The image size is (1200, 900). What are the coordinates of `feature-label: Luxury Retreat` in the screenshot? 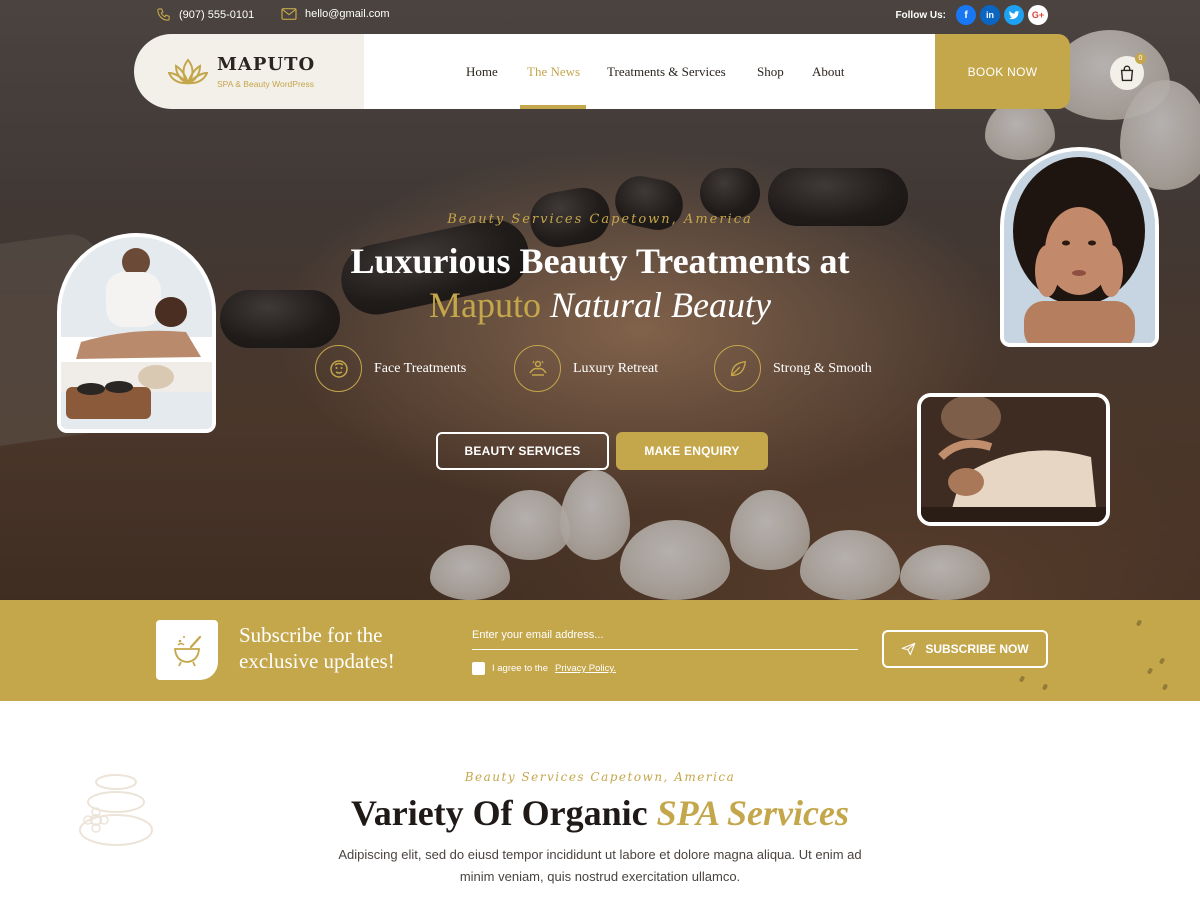 It's located at (616, 368).